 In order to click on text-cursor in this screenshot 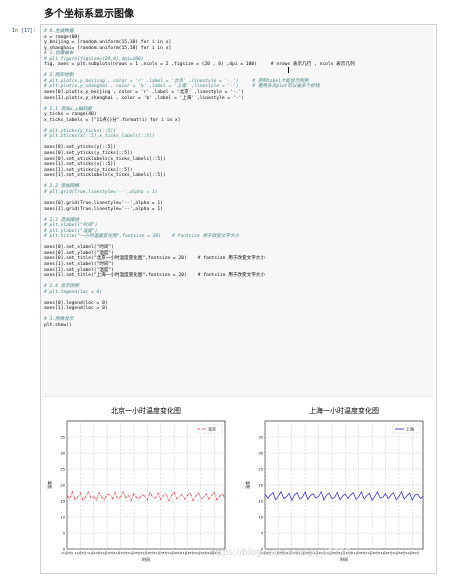, I will do `click(288, 70)`.